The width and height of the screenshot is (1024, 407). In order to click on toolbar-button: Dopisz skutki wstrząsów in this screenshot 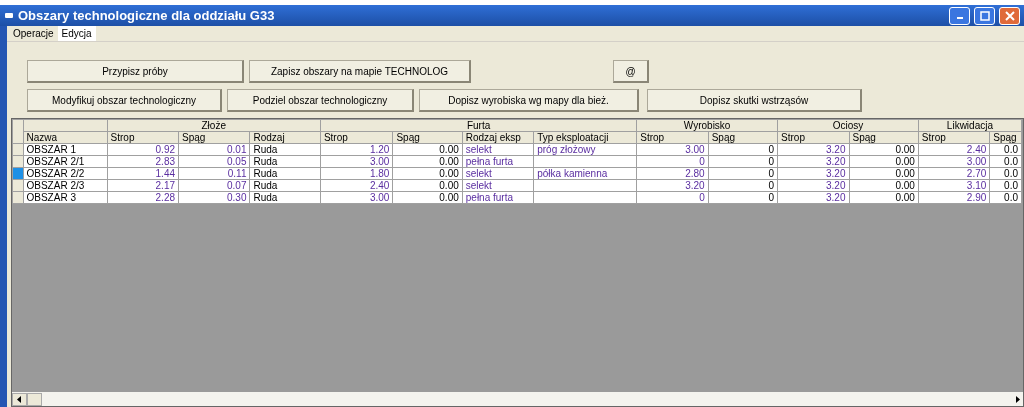, I will do `click(754, 100)`.